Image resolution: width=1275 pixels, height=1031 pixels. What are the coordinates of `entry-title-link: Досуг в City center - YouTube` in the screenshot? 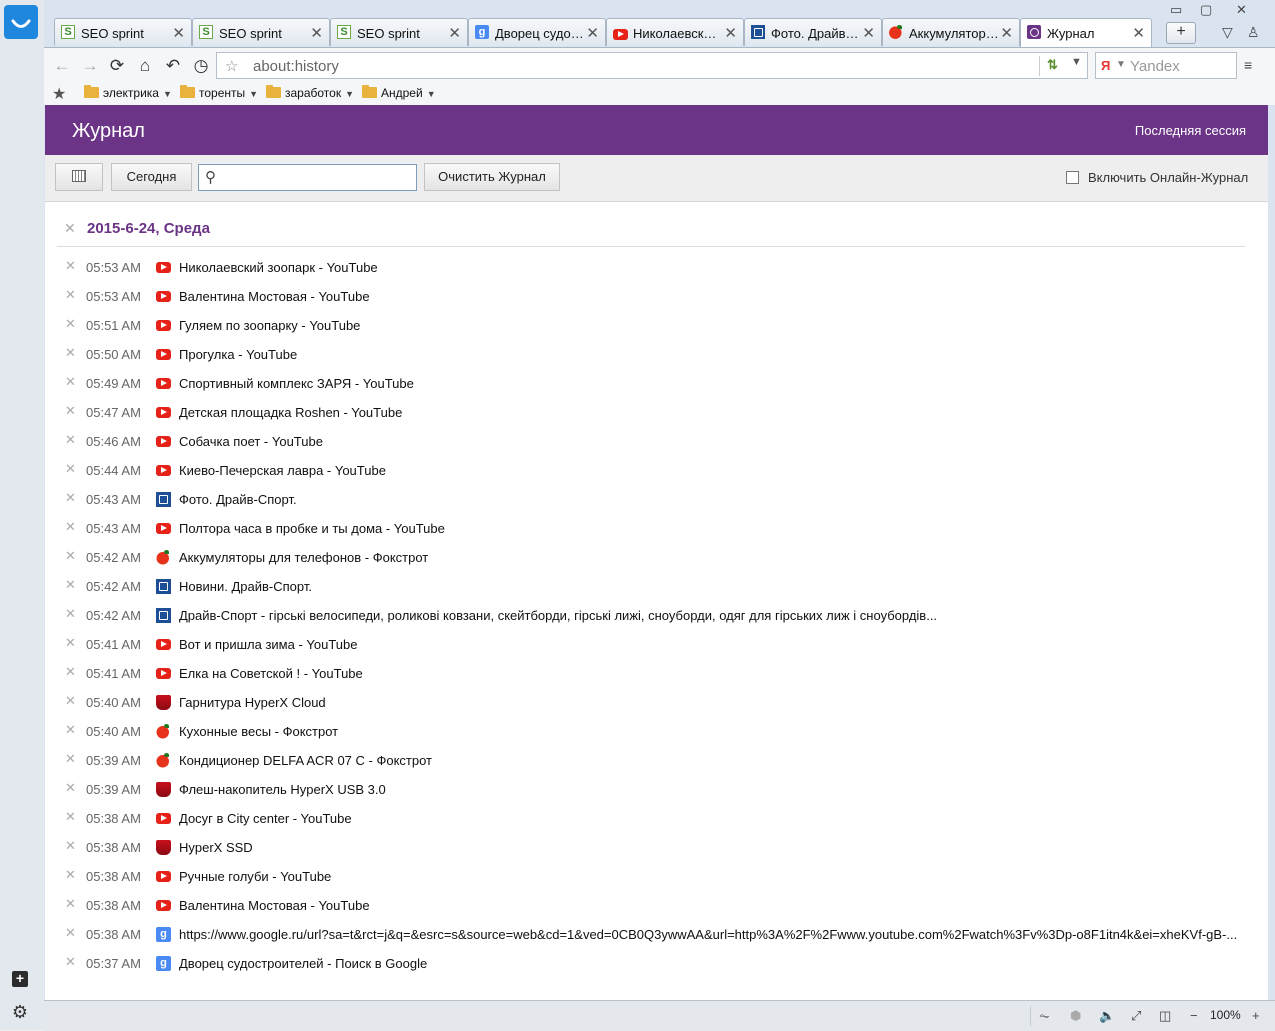 It's located at (265, 818).